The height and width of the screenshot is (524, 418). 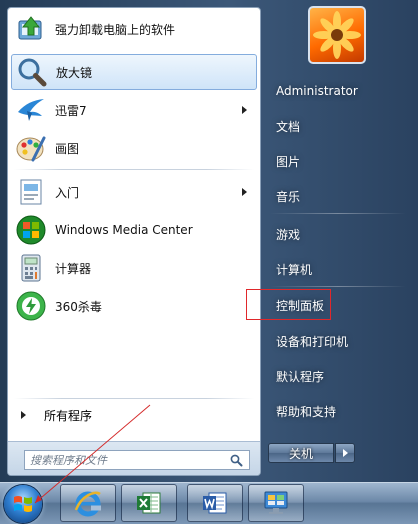 I want to click on annotation-arrow, so click(x=92, y=454).